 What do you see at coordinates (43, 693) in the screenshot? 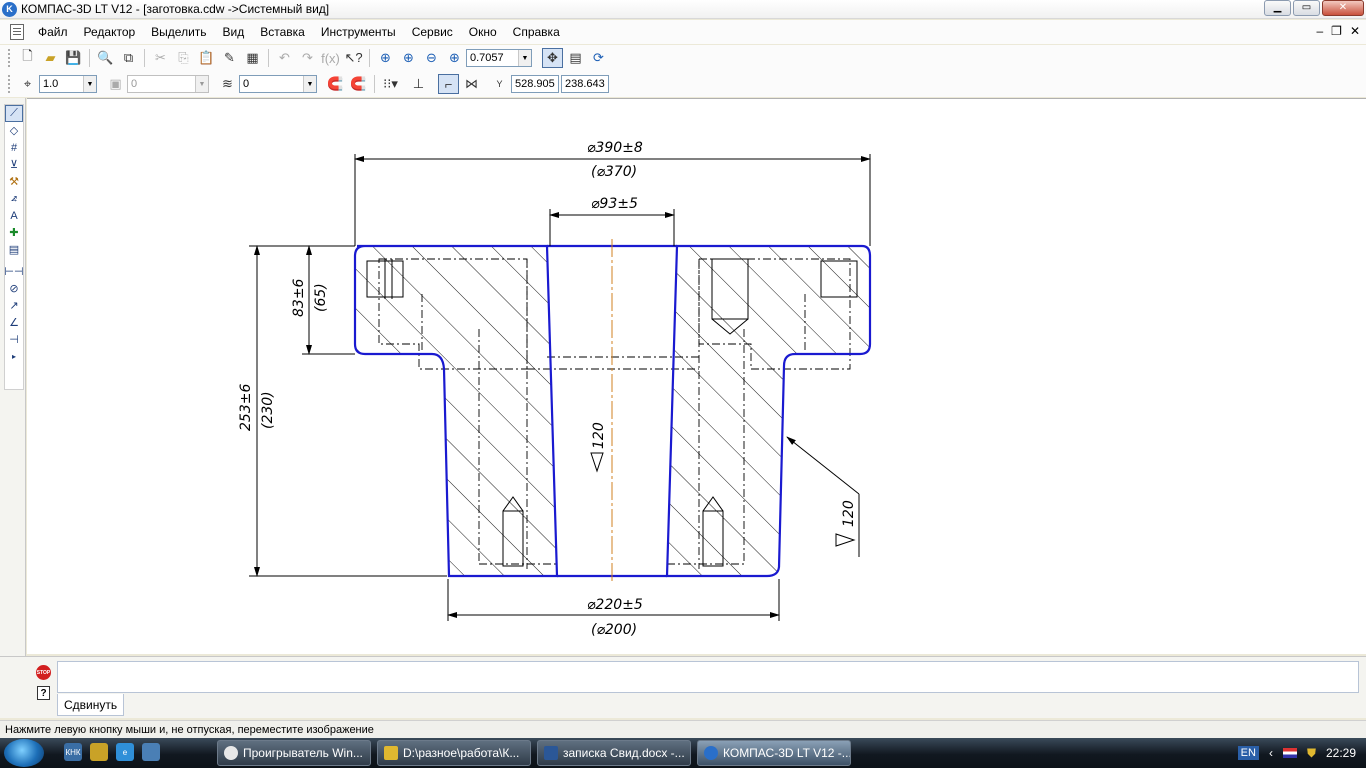
I see `help-icon: ?` at bounding box center [43, 693].